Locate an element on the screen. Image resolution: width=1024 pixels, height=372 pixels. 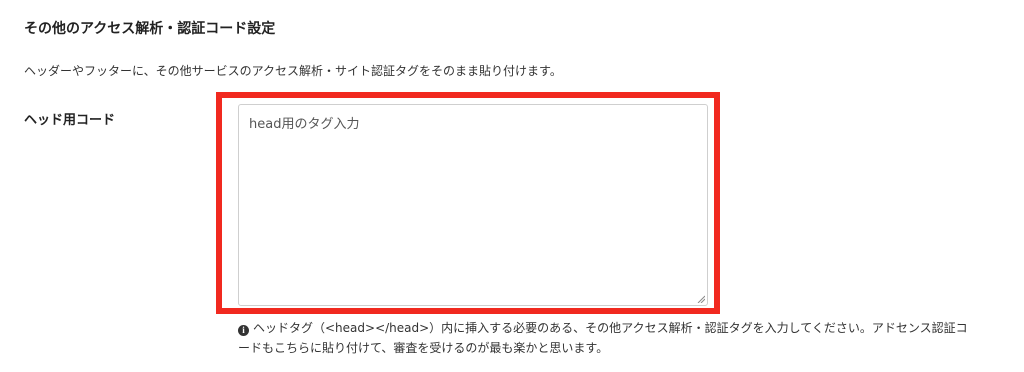
info-circle-icon: i is located at coordinates (243, 330).